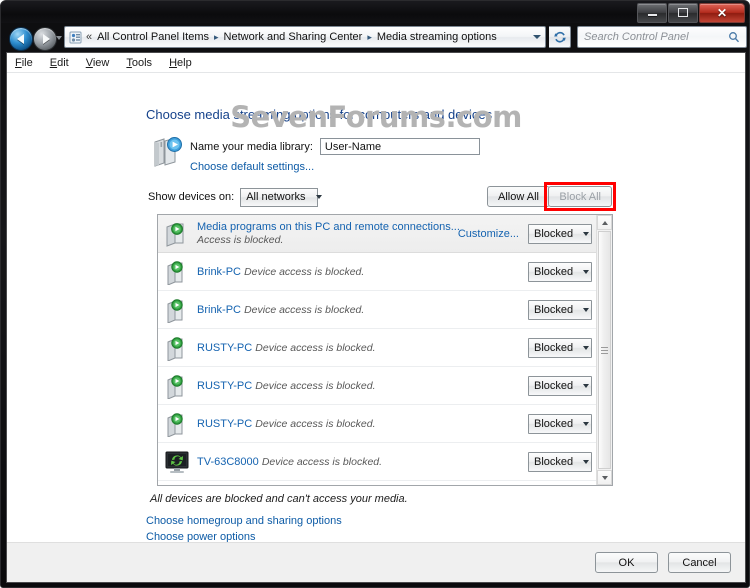 The height and width of the screenshot is (588, 750). What do you see at coordinates (518, 196) in the screenshot?
I see `allow-all-button: Allow All` at bounding box center [518, 196].